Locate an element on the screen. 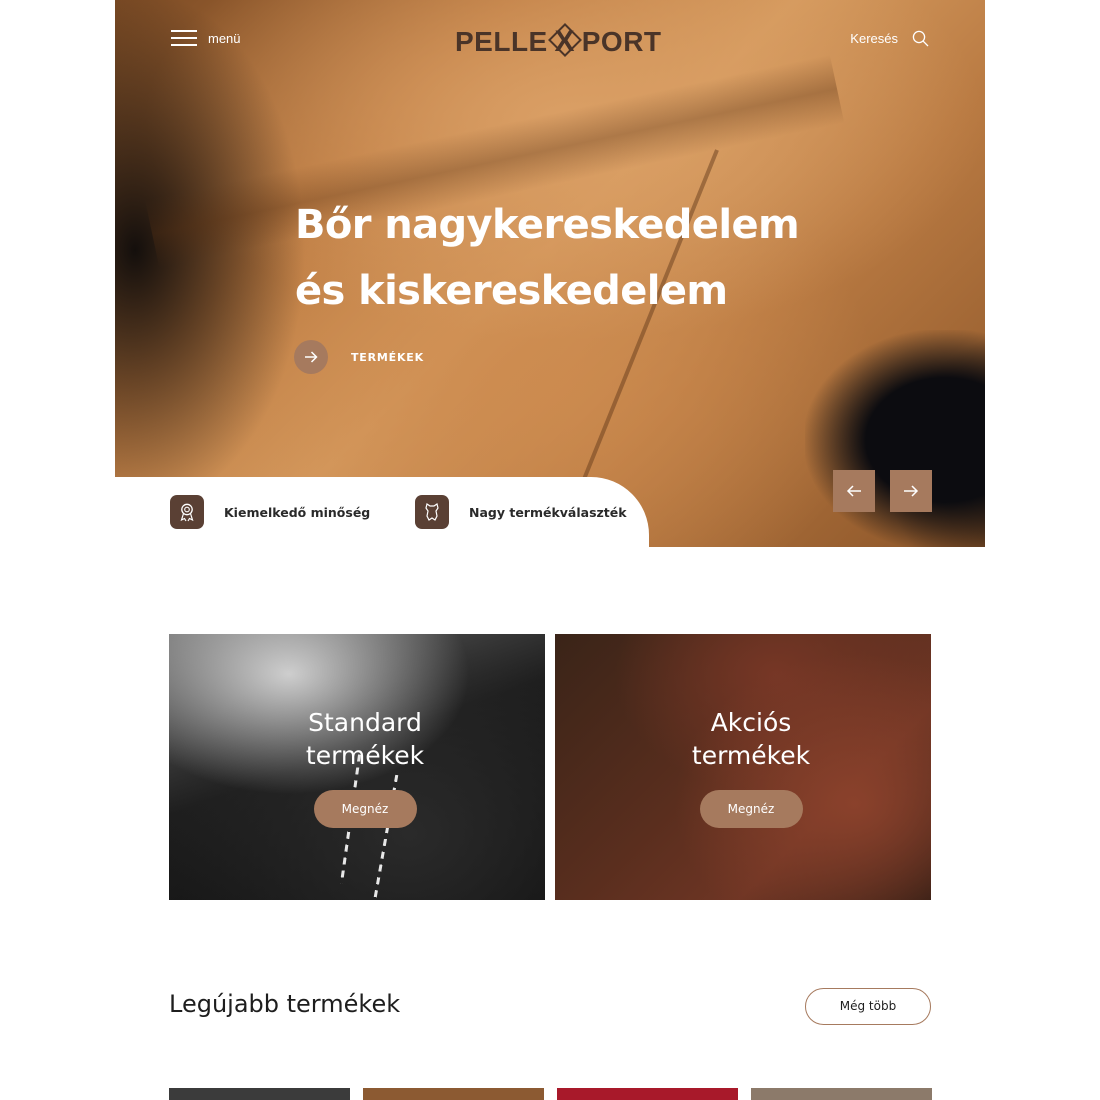  card-title-line-1: Standard is located at coordinates (365, 722).